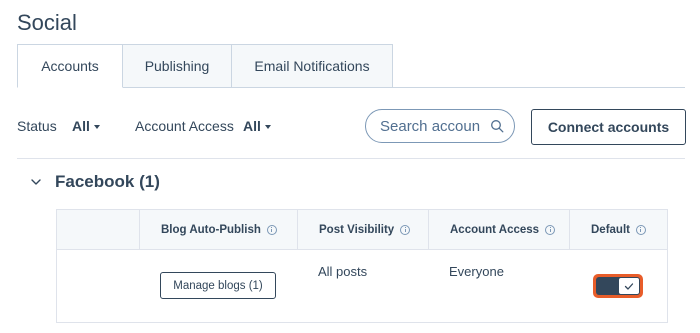 Image resolution: width=700 pixels, height=333 pixels. Describe the element at coordinates (312, 66) in the screenshot. I see `tab-email-notifications: Email Notifications` at that location.